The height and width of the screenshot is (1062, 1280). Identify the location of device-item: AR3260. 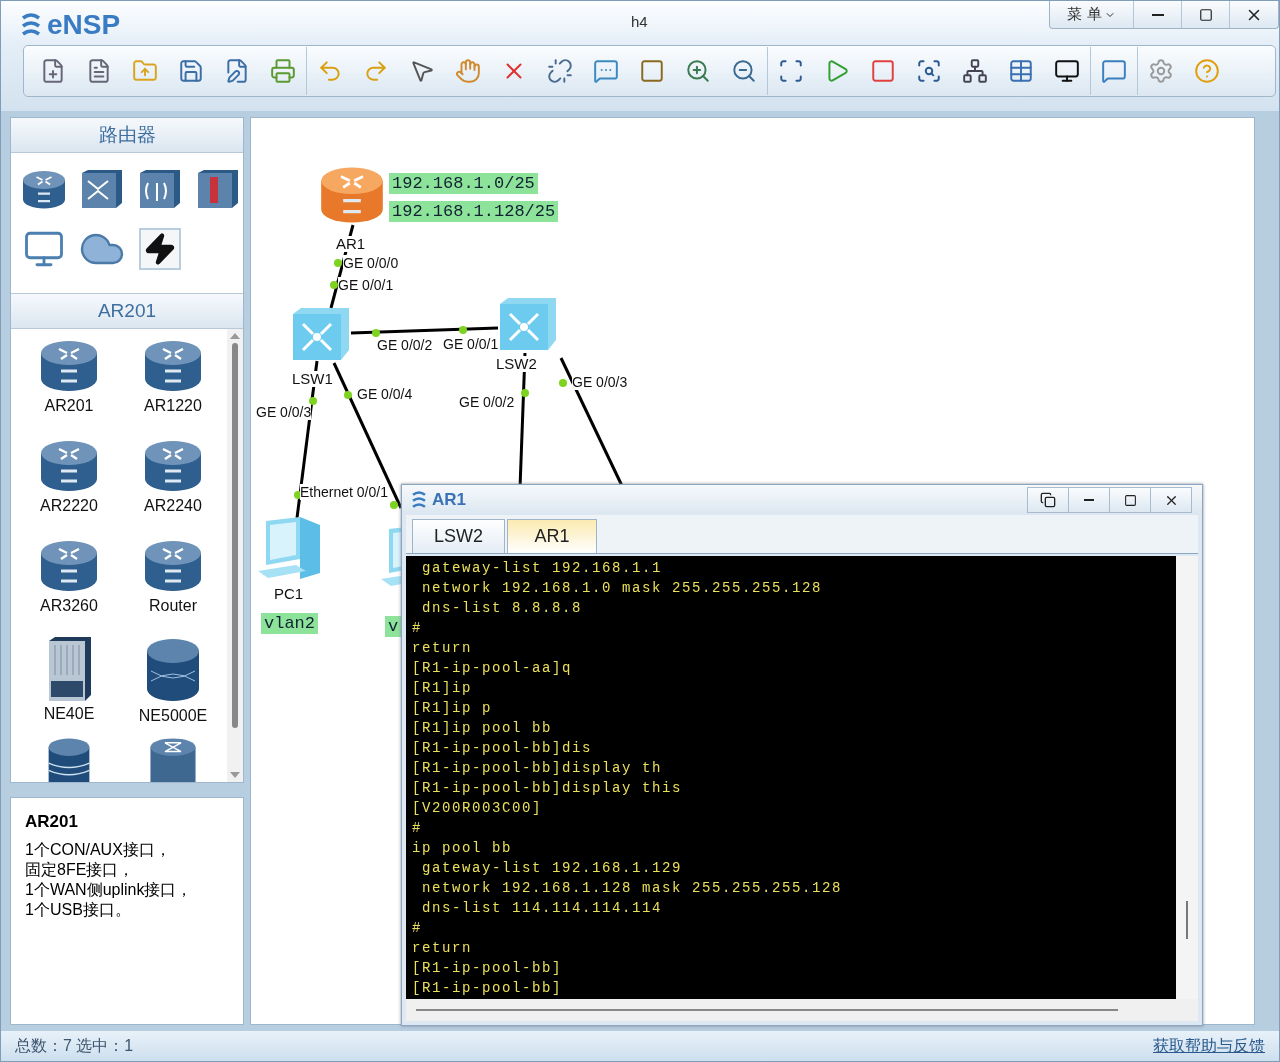
(69, 587).